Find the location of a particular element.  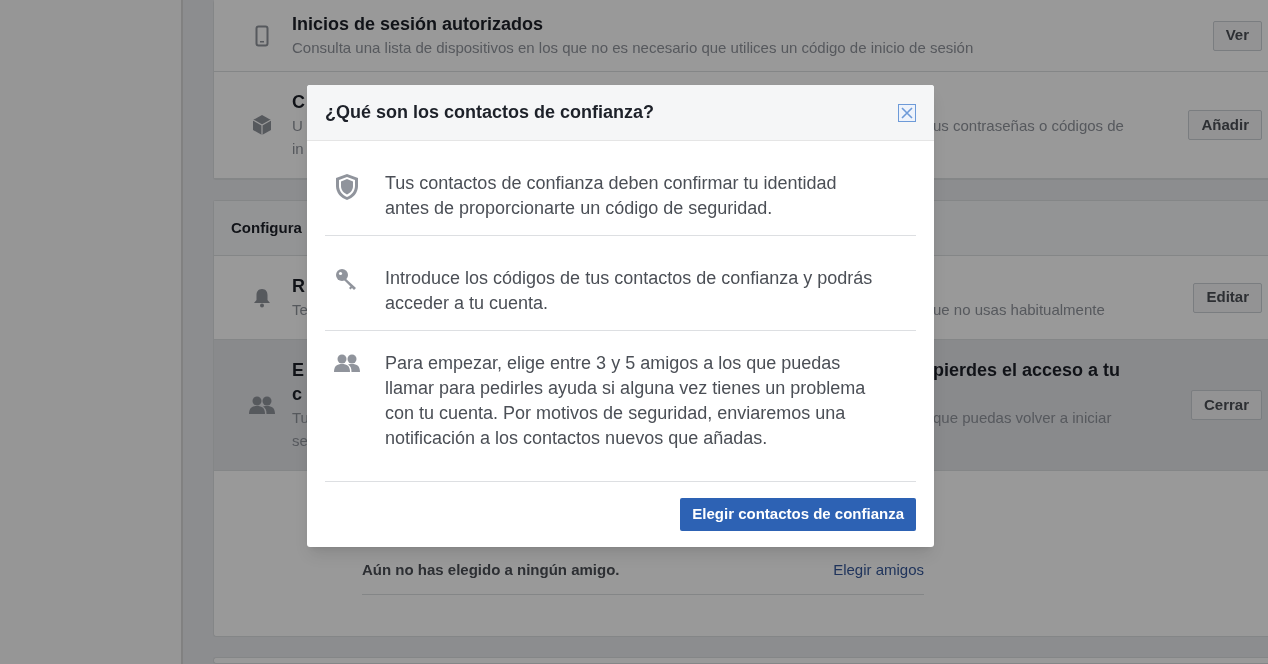

row-description: in is located at coordinates (298, 148).